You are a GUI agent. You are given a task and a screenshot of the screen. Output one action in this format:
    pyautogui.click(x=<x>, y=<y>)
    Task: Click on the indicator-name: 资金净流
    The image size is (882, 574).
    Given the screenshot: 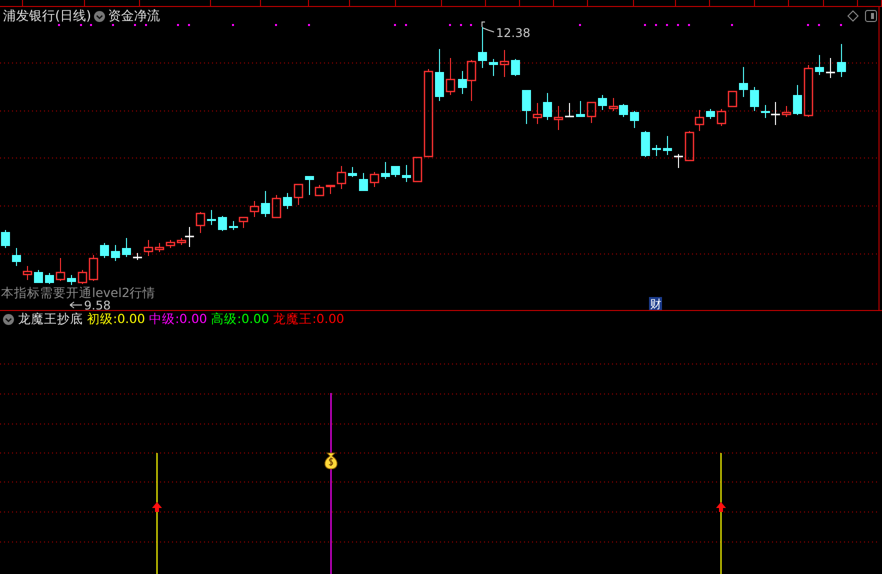 What is the action you would take?
    pyautogui.click(x=134, y=16)
    